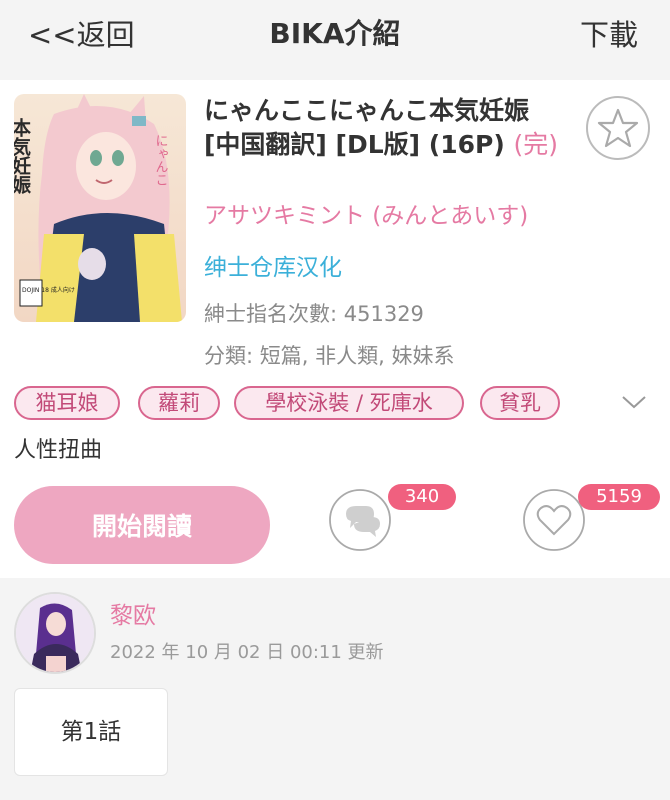 This screenshot has width=670, height=800. I want to click on uploader-name: 黎欧, so click(133, 613).